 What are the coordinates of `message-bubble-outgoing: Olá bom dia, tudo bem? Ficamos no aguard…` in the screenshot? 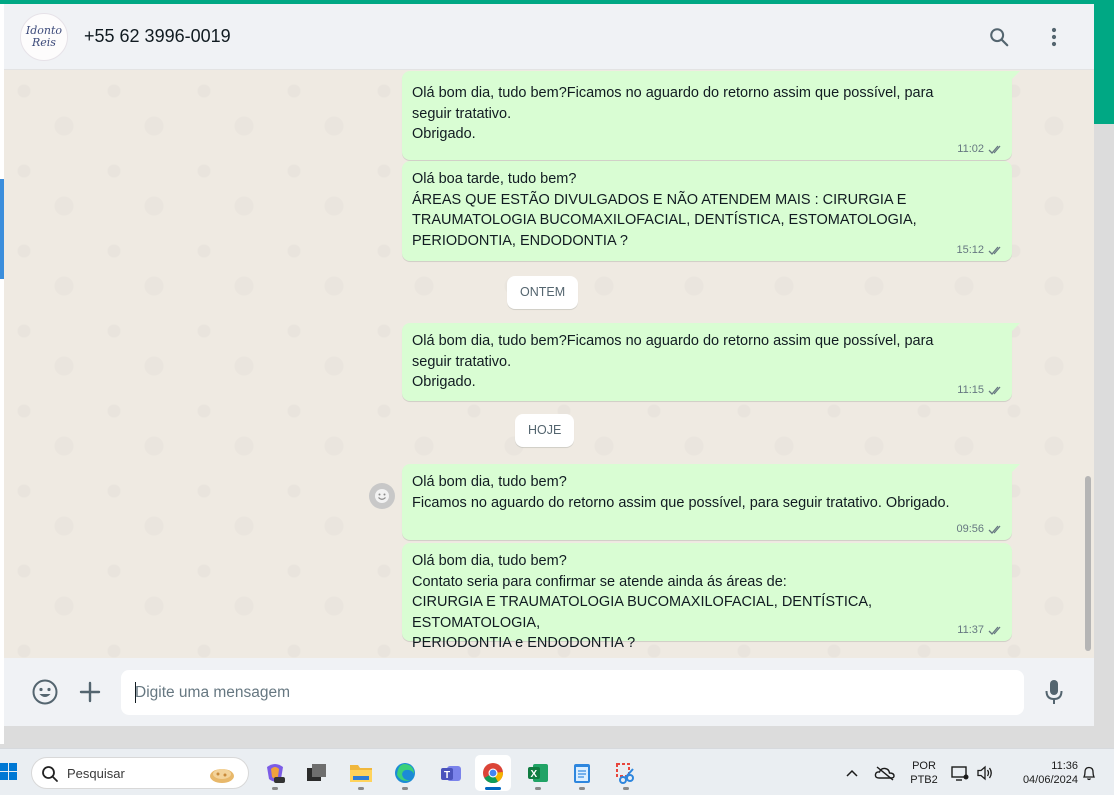 It's located at (711, 502).